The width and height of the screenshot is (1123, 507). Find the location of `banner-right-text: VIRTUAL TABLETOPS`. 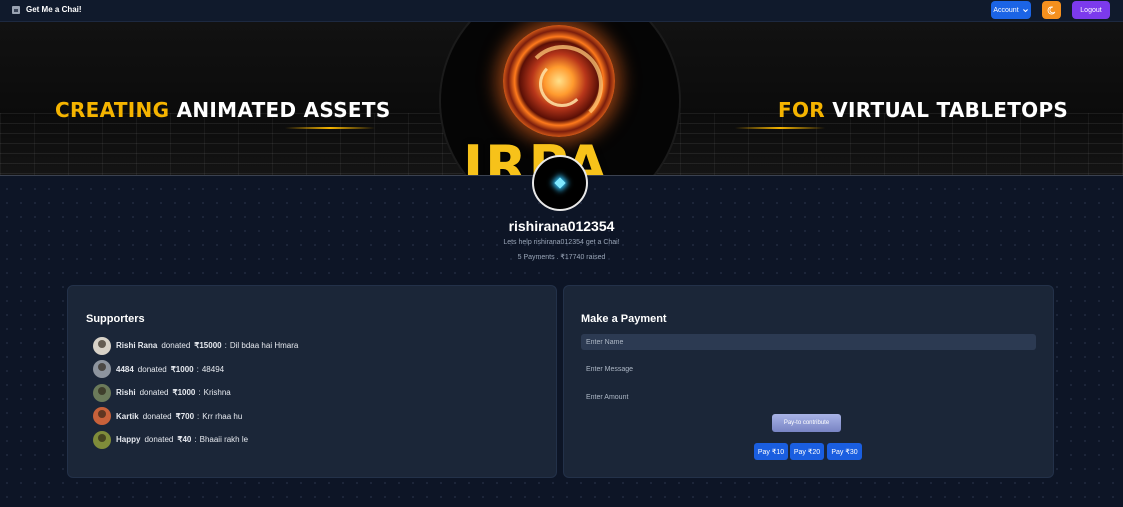

banner-right-text: VIRTUAL TABLETOPS is located at coordinates (950, 110).